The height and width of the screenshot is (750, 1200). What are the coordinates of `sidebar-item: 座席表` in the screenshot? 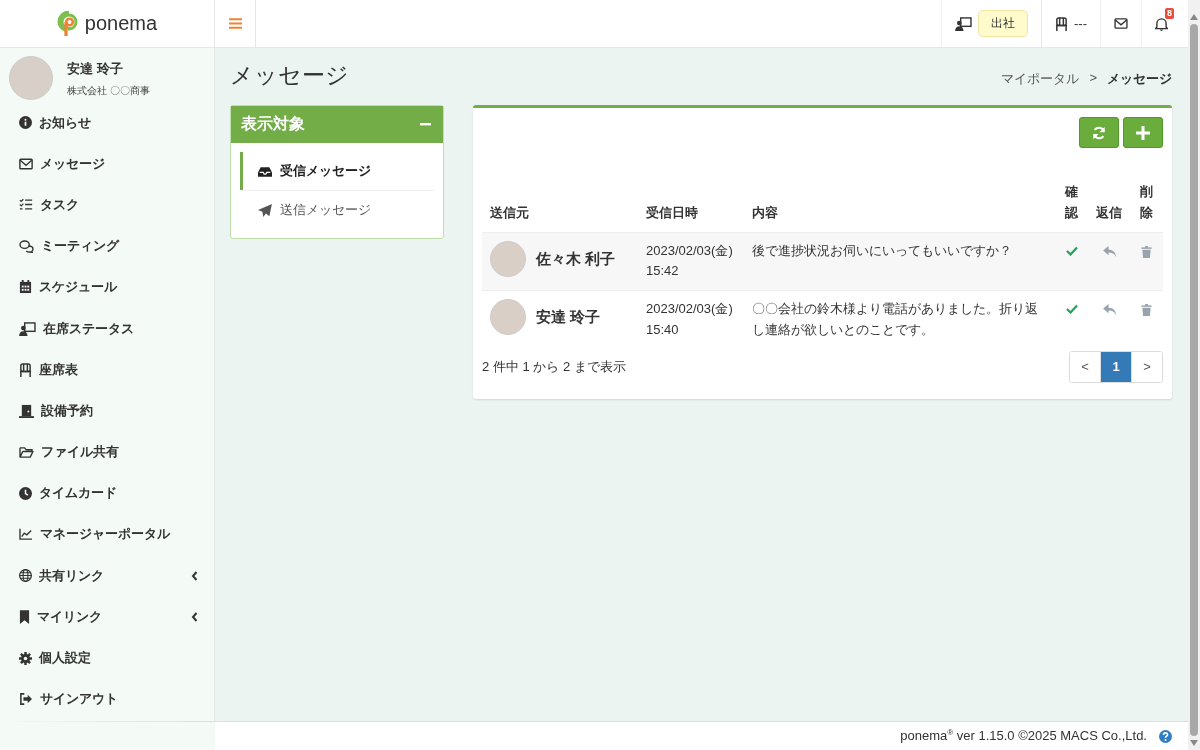 It's located at (107, 370).